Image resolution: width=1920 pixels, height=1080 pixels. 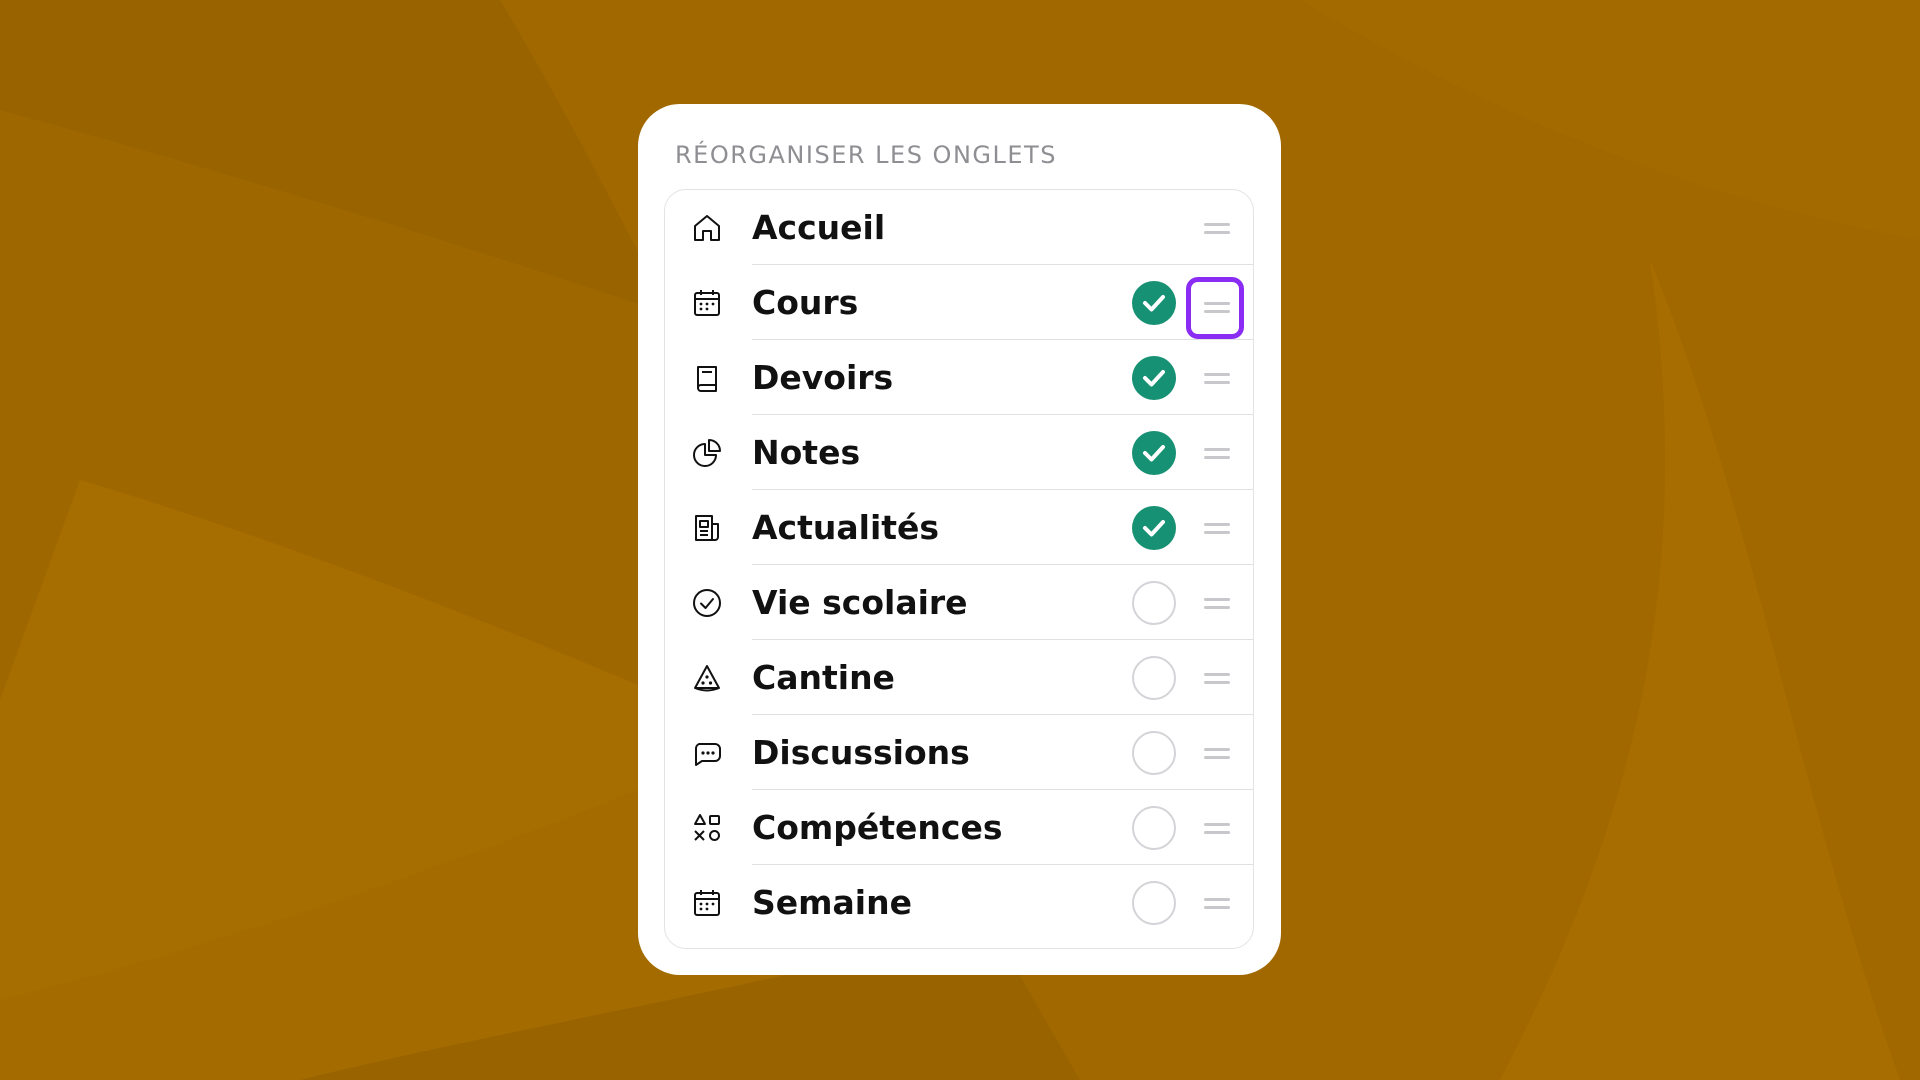 I want to click on tab-label: Compétences, so click(x=877, y=827).